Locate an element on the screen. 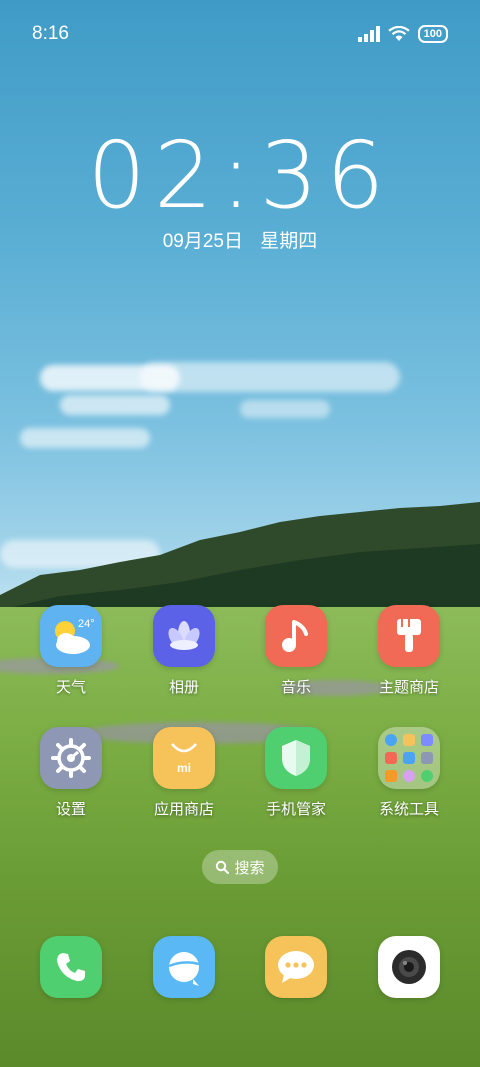  search-button: 搜索 is located at coordinates (240, 867).